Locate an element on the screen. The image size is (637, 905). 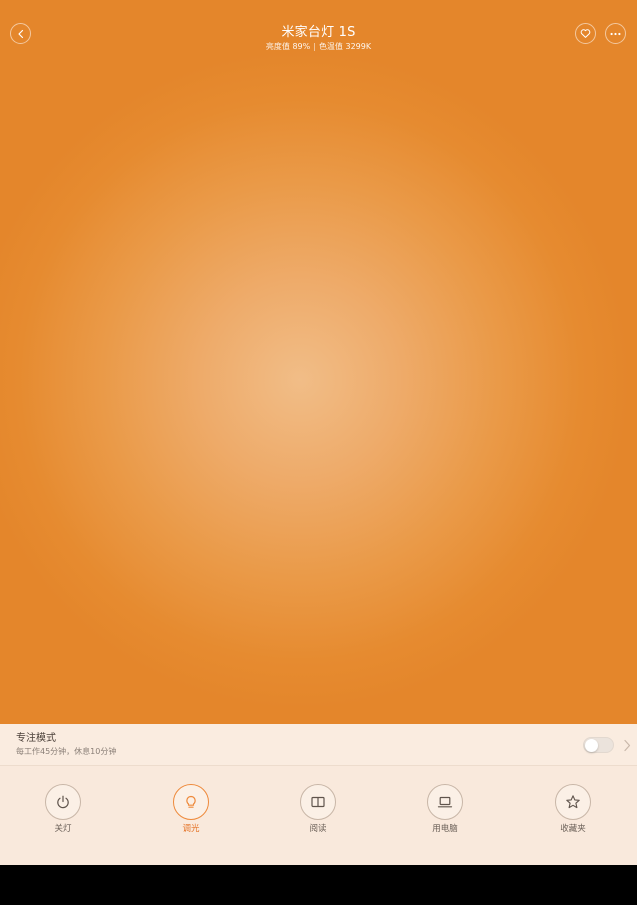
power-icon is located at coordinates (63, 802).